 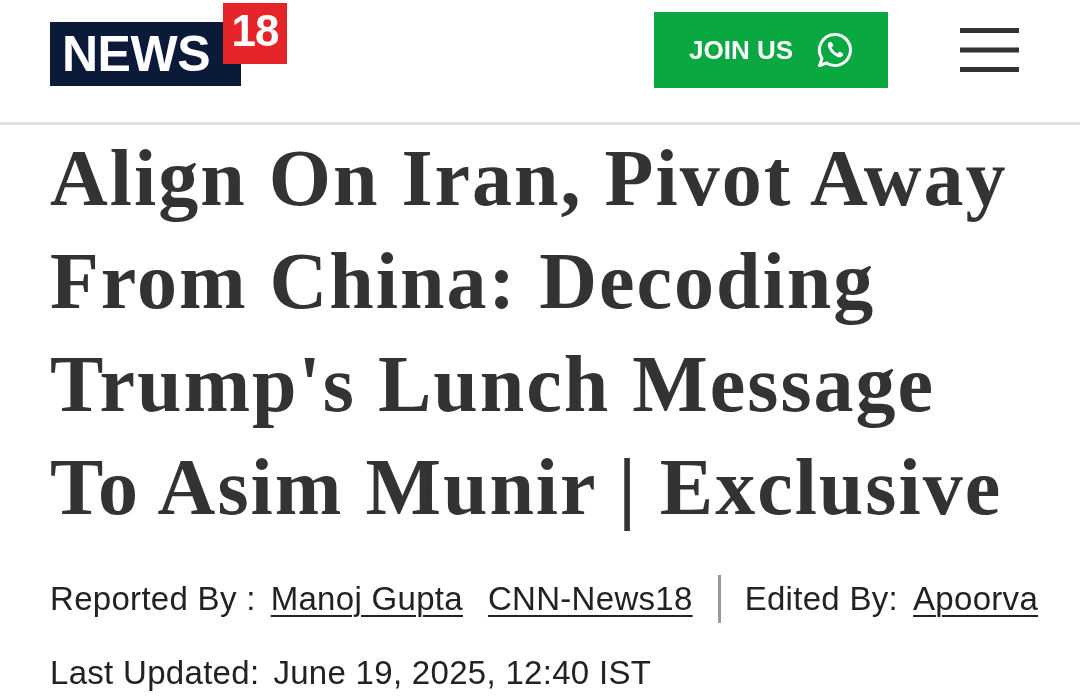 I want to click on reported-by-label: Reported By :, so click(x=153, y=599).